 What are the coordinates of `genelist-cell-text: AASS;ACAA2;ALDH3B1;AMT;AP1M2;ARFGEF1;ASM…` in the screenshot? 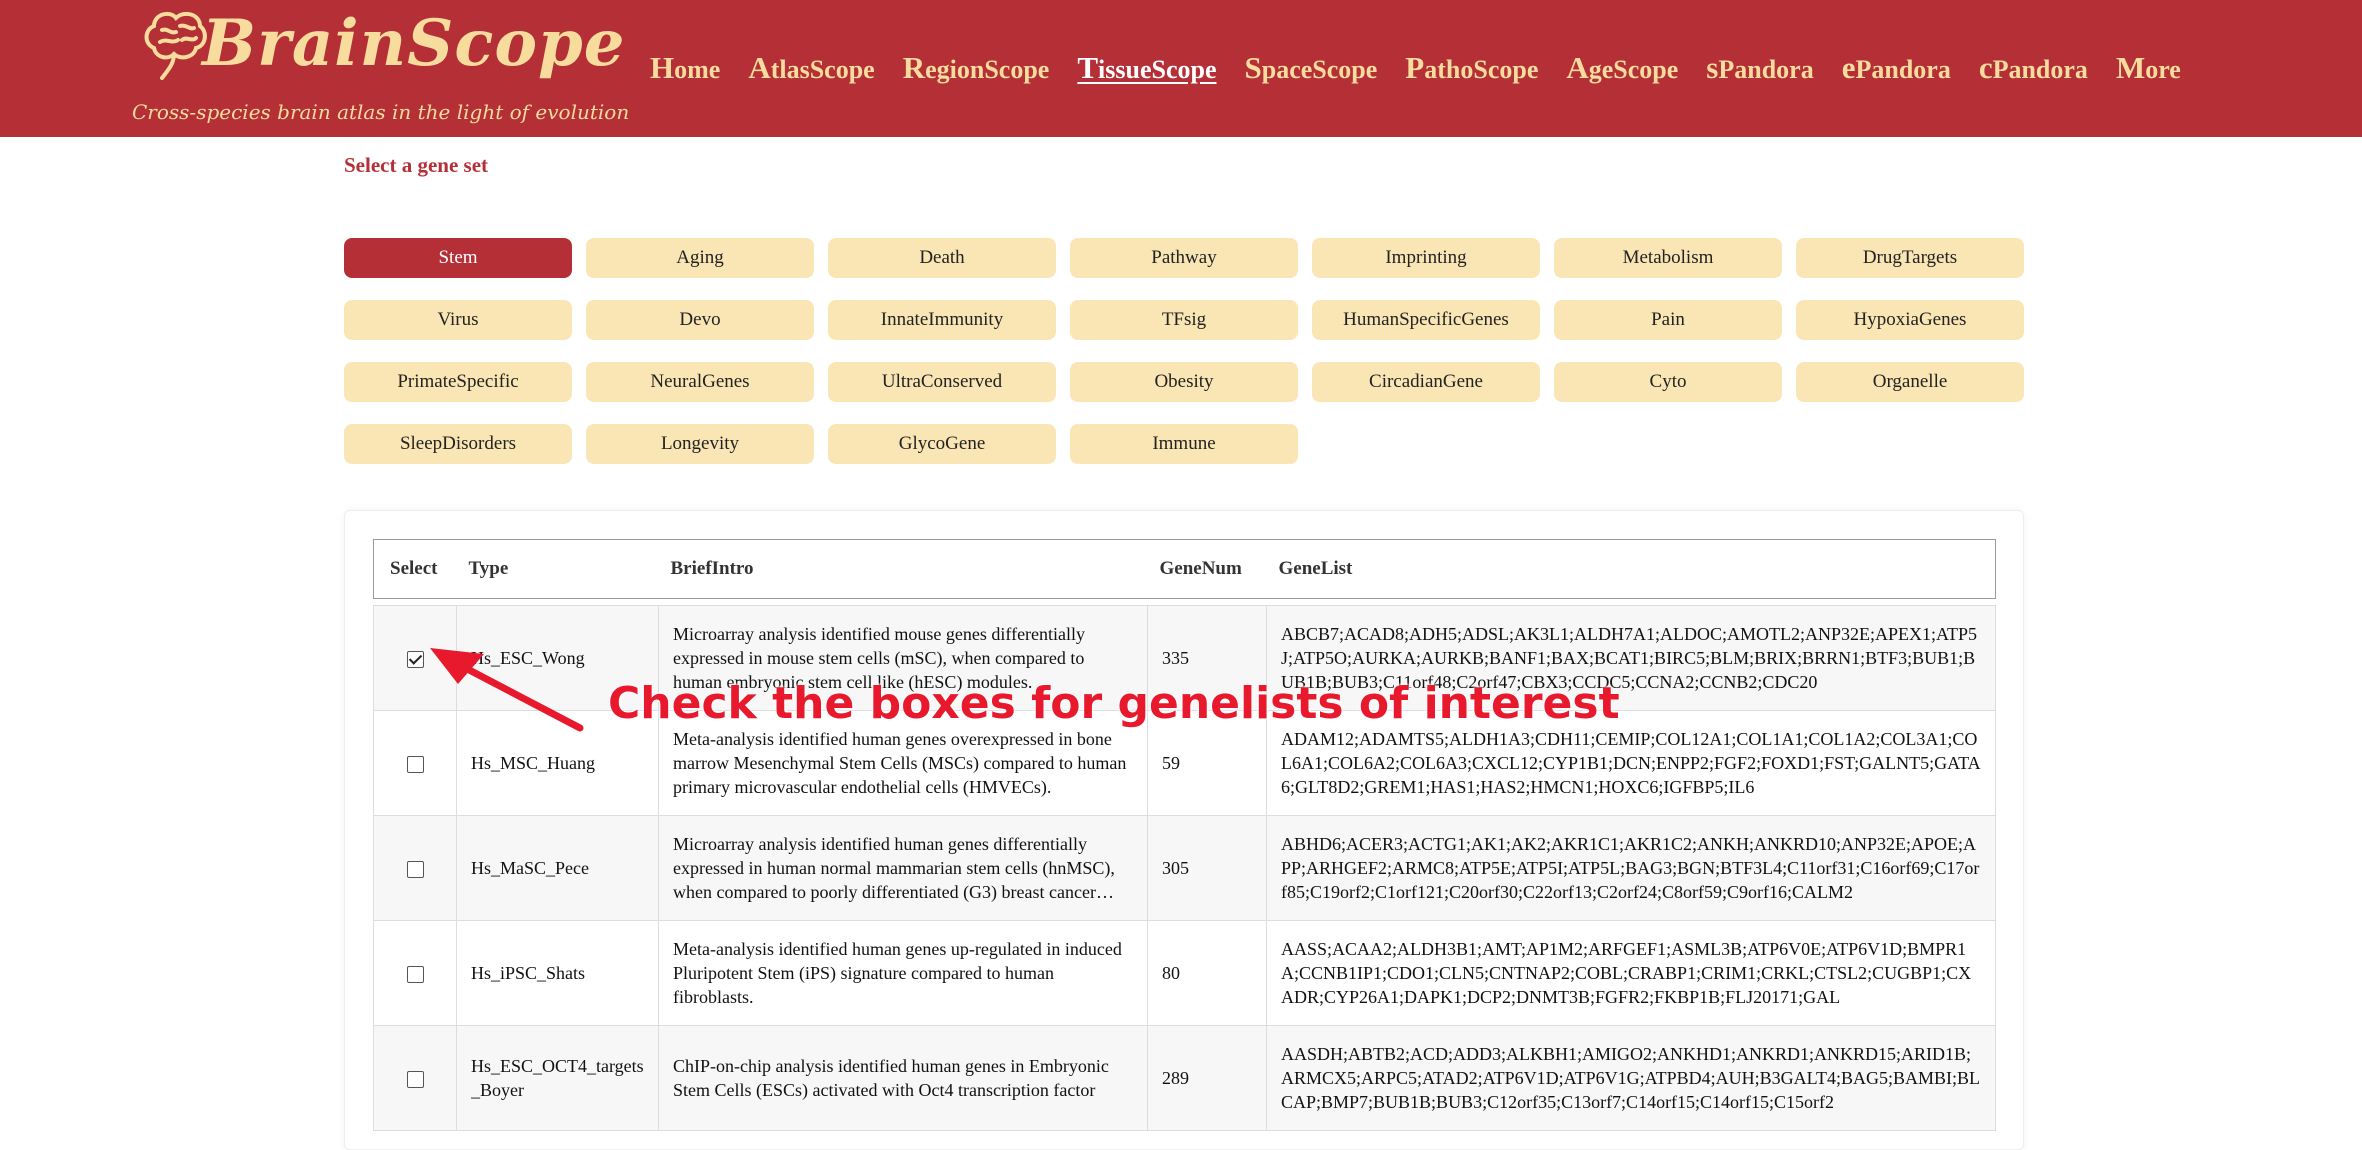 It's located at (1626, 973).